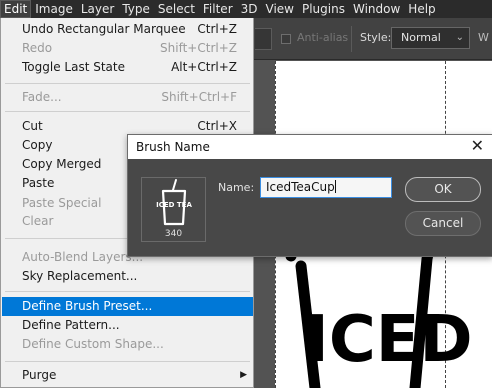 The height and width of the screenshot is (388, 492). I want to click on menu-item-label: Cut, so click(32, 126).